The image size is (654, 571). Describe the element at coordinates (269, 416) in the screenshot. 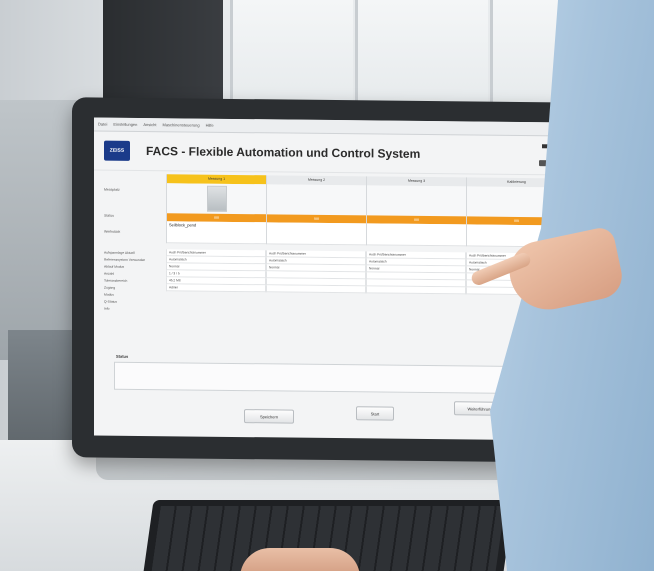

I see `save-button: Speichern` at that location.